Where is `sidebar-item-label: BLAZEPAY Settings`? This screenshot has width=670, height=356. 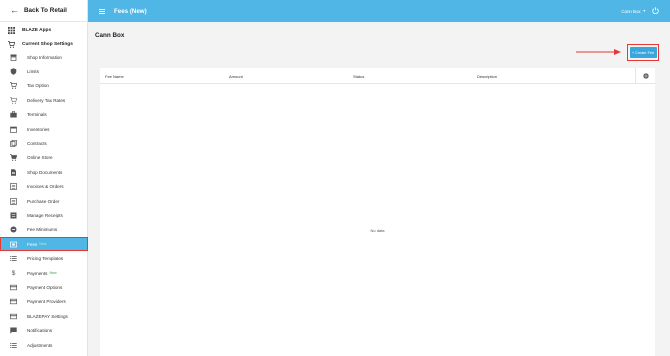
sidebar-item-label: BLAZEPAY Settings is located at coordinates (47, 316).